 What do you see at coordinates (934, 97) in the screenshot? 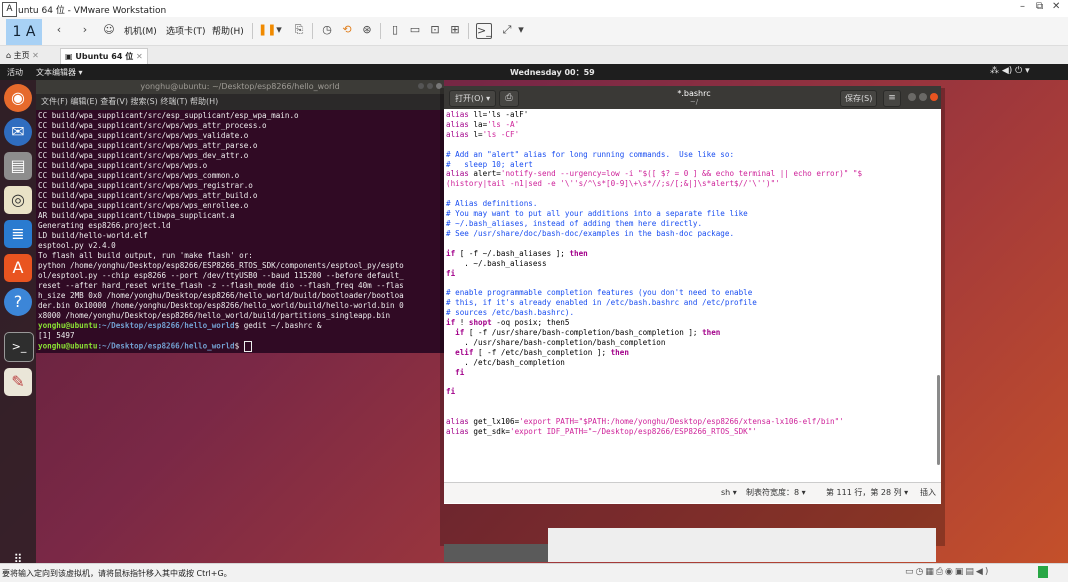
I see `close-icon` at bounding box center [934, 97].